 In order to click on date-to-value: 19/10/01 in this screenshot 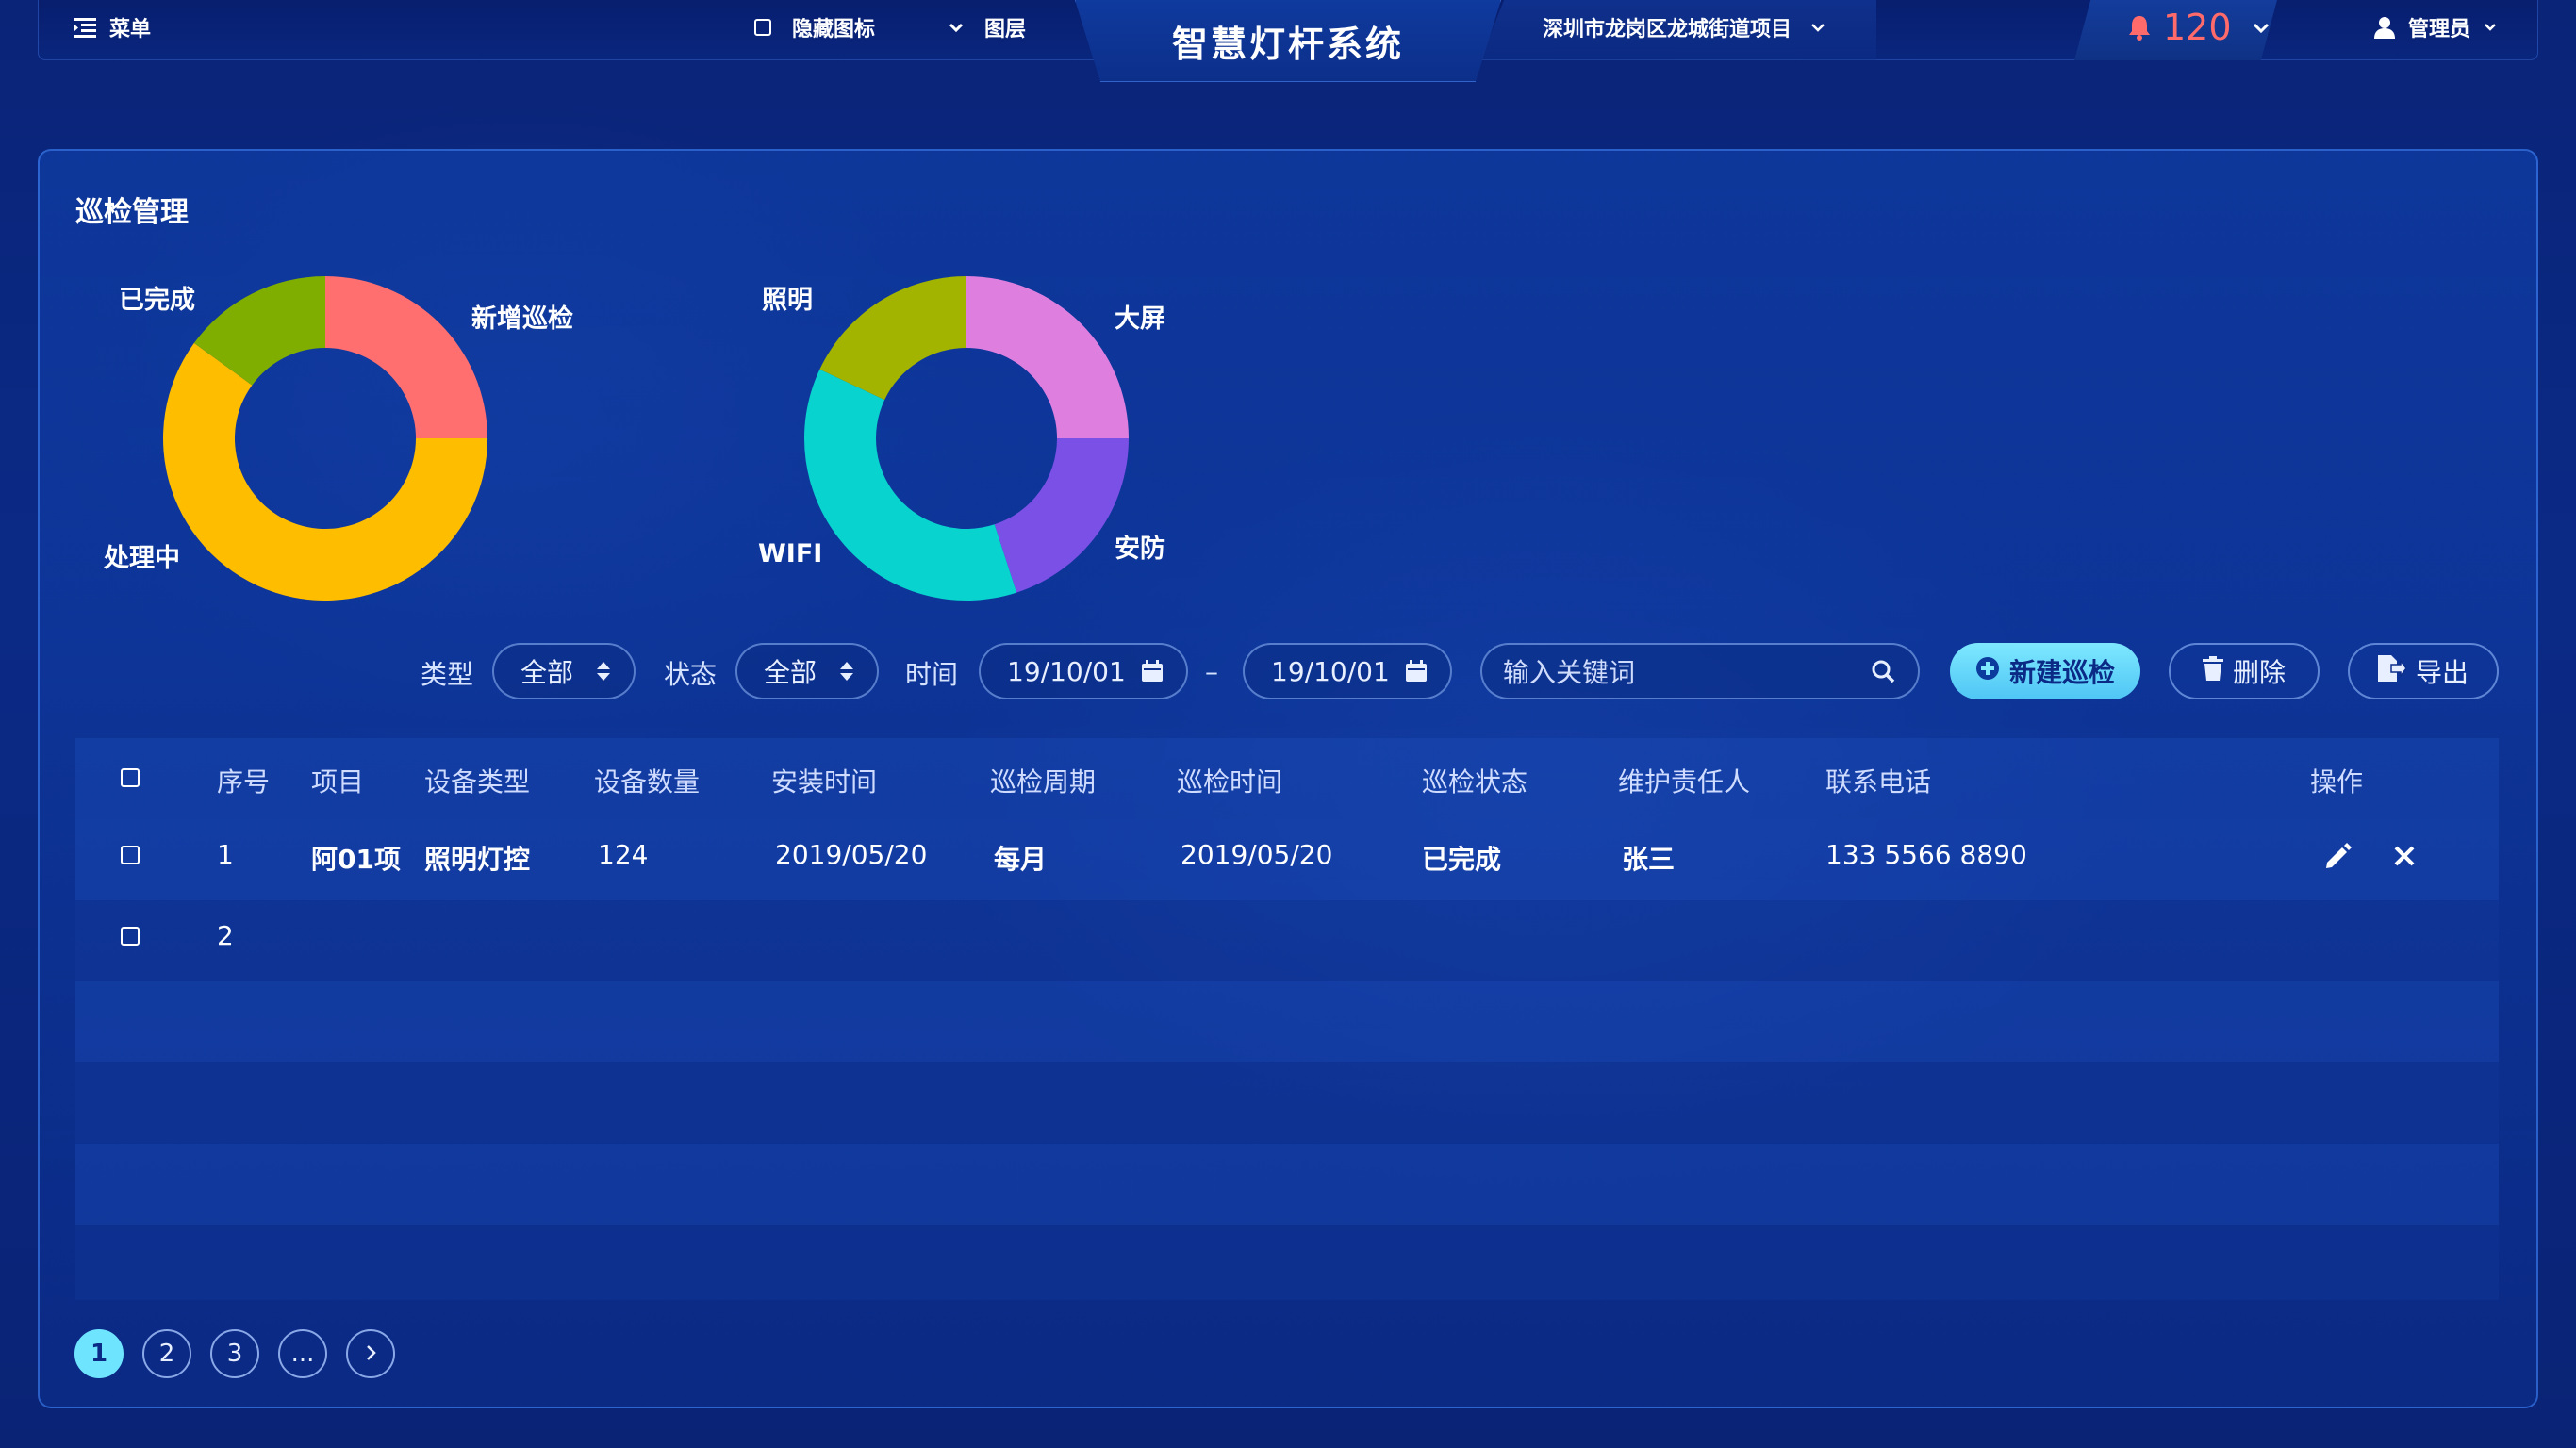, I will do `click(1330, 671)`.